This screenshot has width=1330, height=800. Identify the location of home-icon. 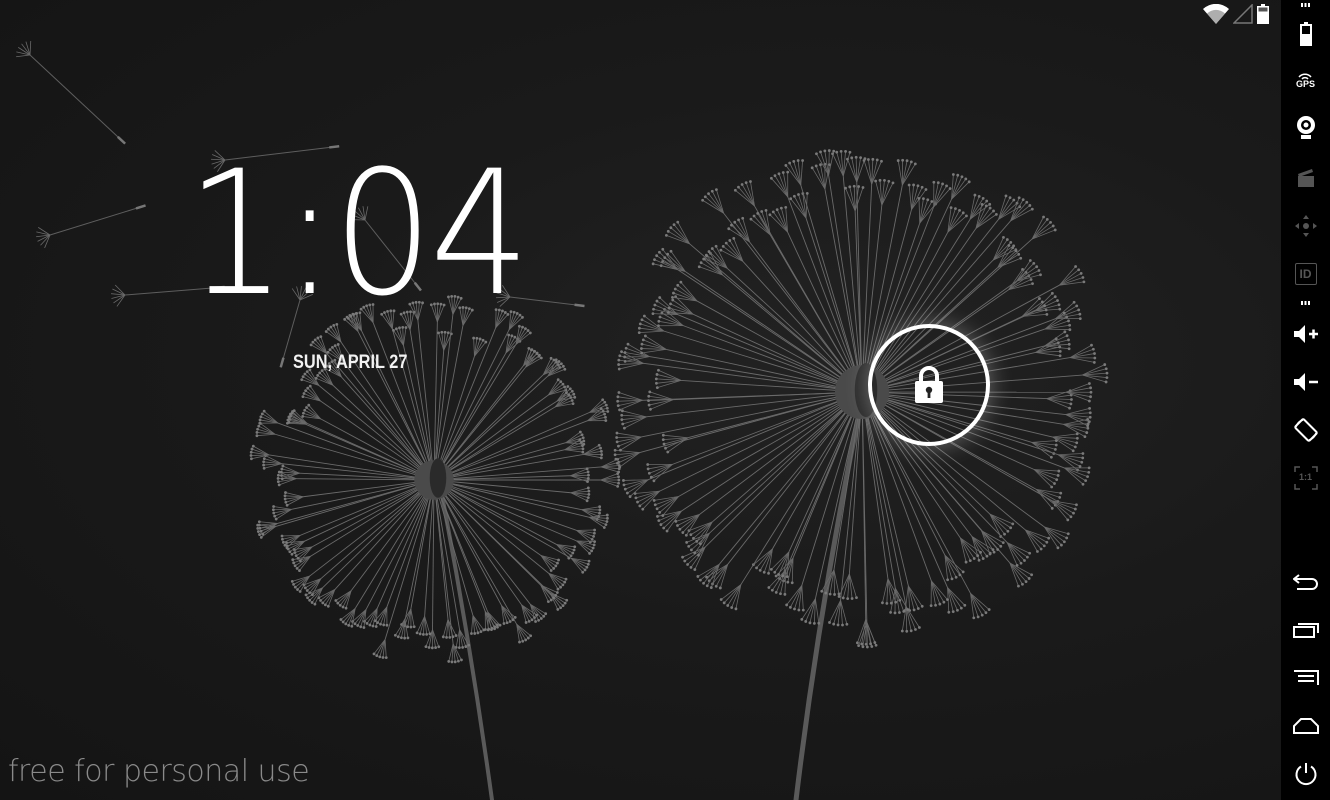
(1305, 726).